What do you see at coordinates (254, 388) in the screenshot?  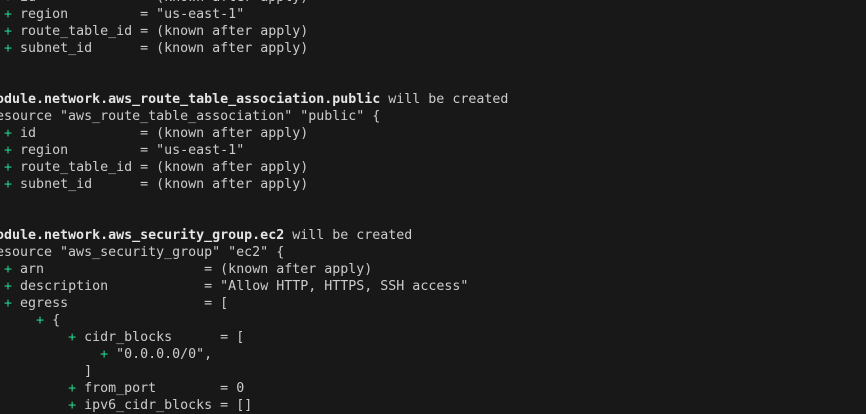 I see `terminal-line: + from_port = 0` at bounding box center [254, 388].